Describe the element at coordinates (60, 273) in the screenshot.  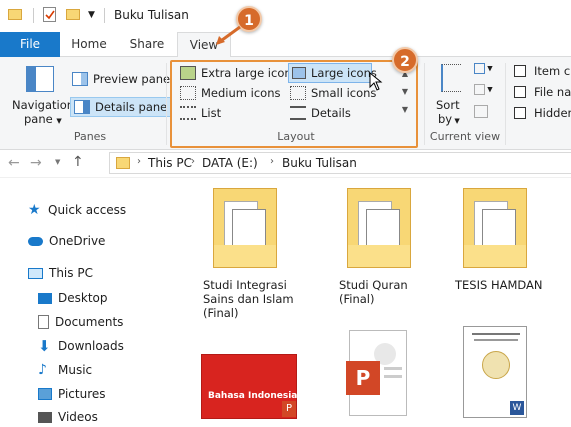
I see `sidebar-item-this-pc: This PC` at that location.